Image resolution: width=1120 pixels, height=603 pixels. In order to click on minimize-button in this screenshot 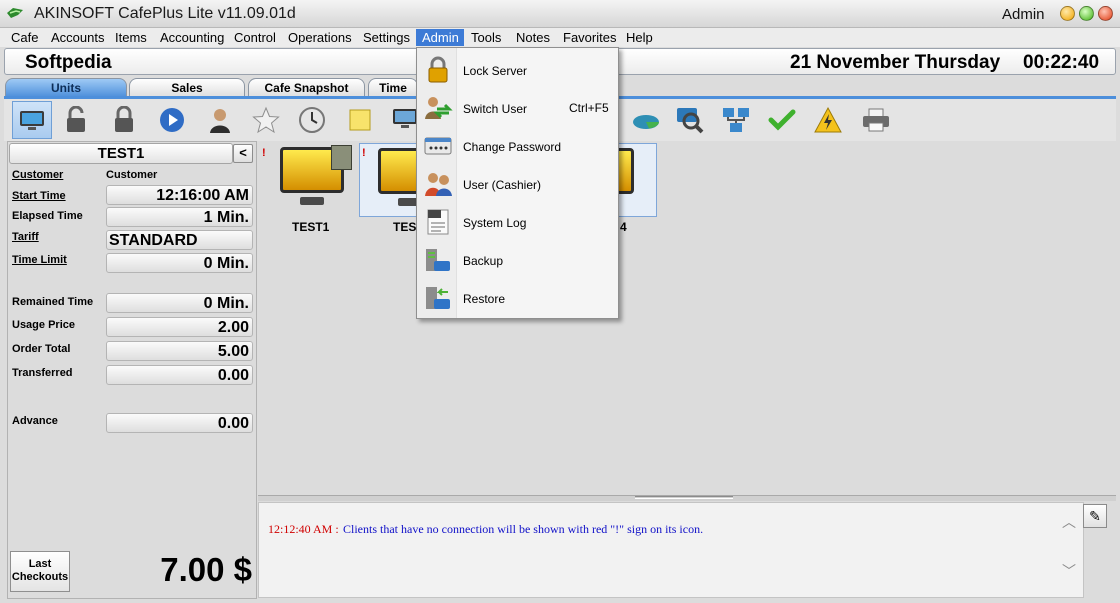, I will do `click(1067, 13)`.